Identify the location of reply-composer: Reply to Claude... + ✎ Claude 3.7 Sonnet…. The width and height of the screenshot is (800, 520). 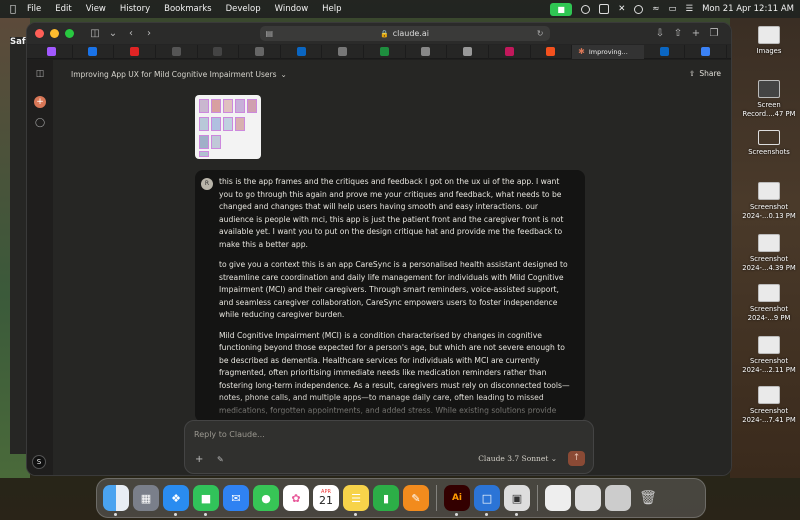
(389, 447).